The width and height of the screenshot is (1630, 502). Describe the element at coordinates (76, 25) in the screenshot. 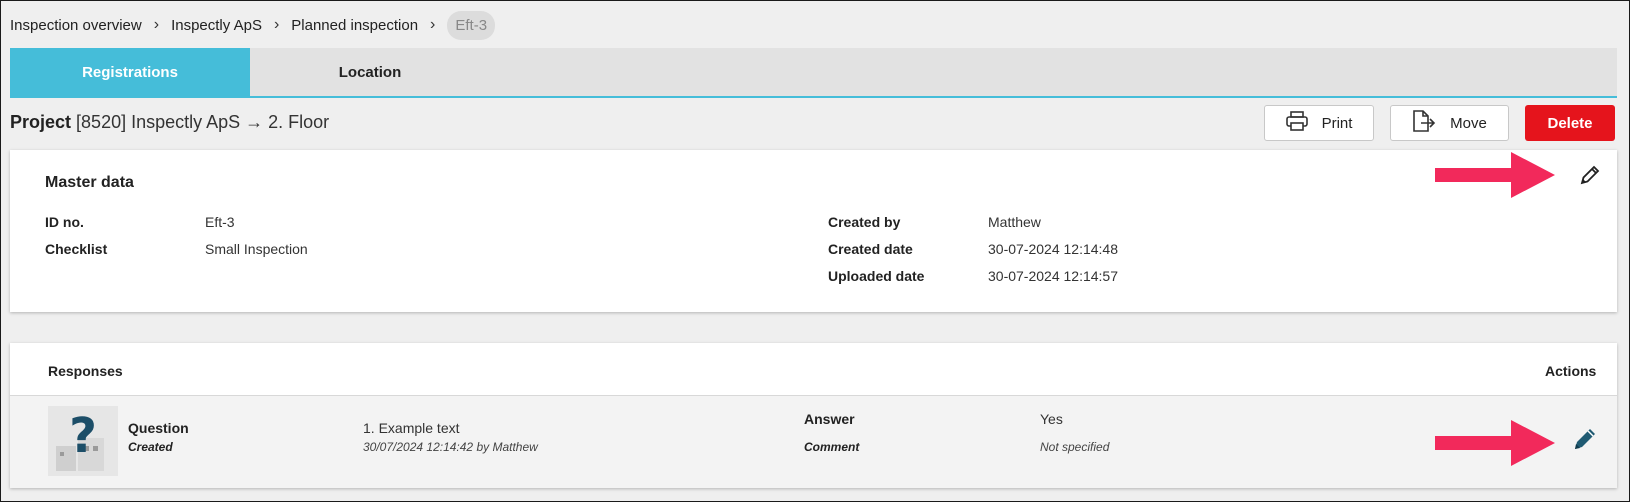

I see `breadcrumb-inspection-overview: Inspection overview` at that location.